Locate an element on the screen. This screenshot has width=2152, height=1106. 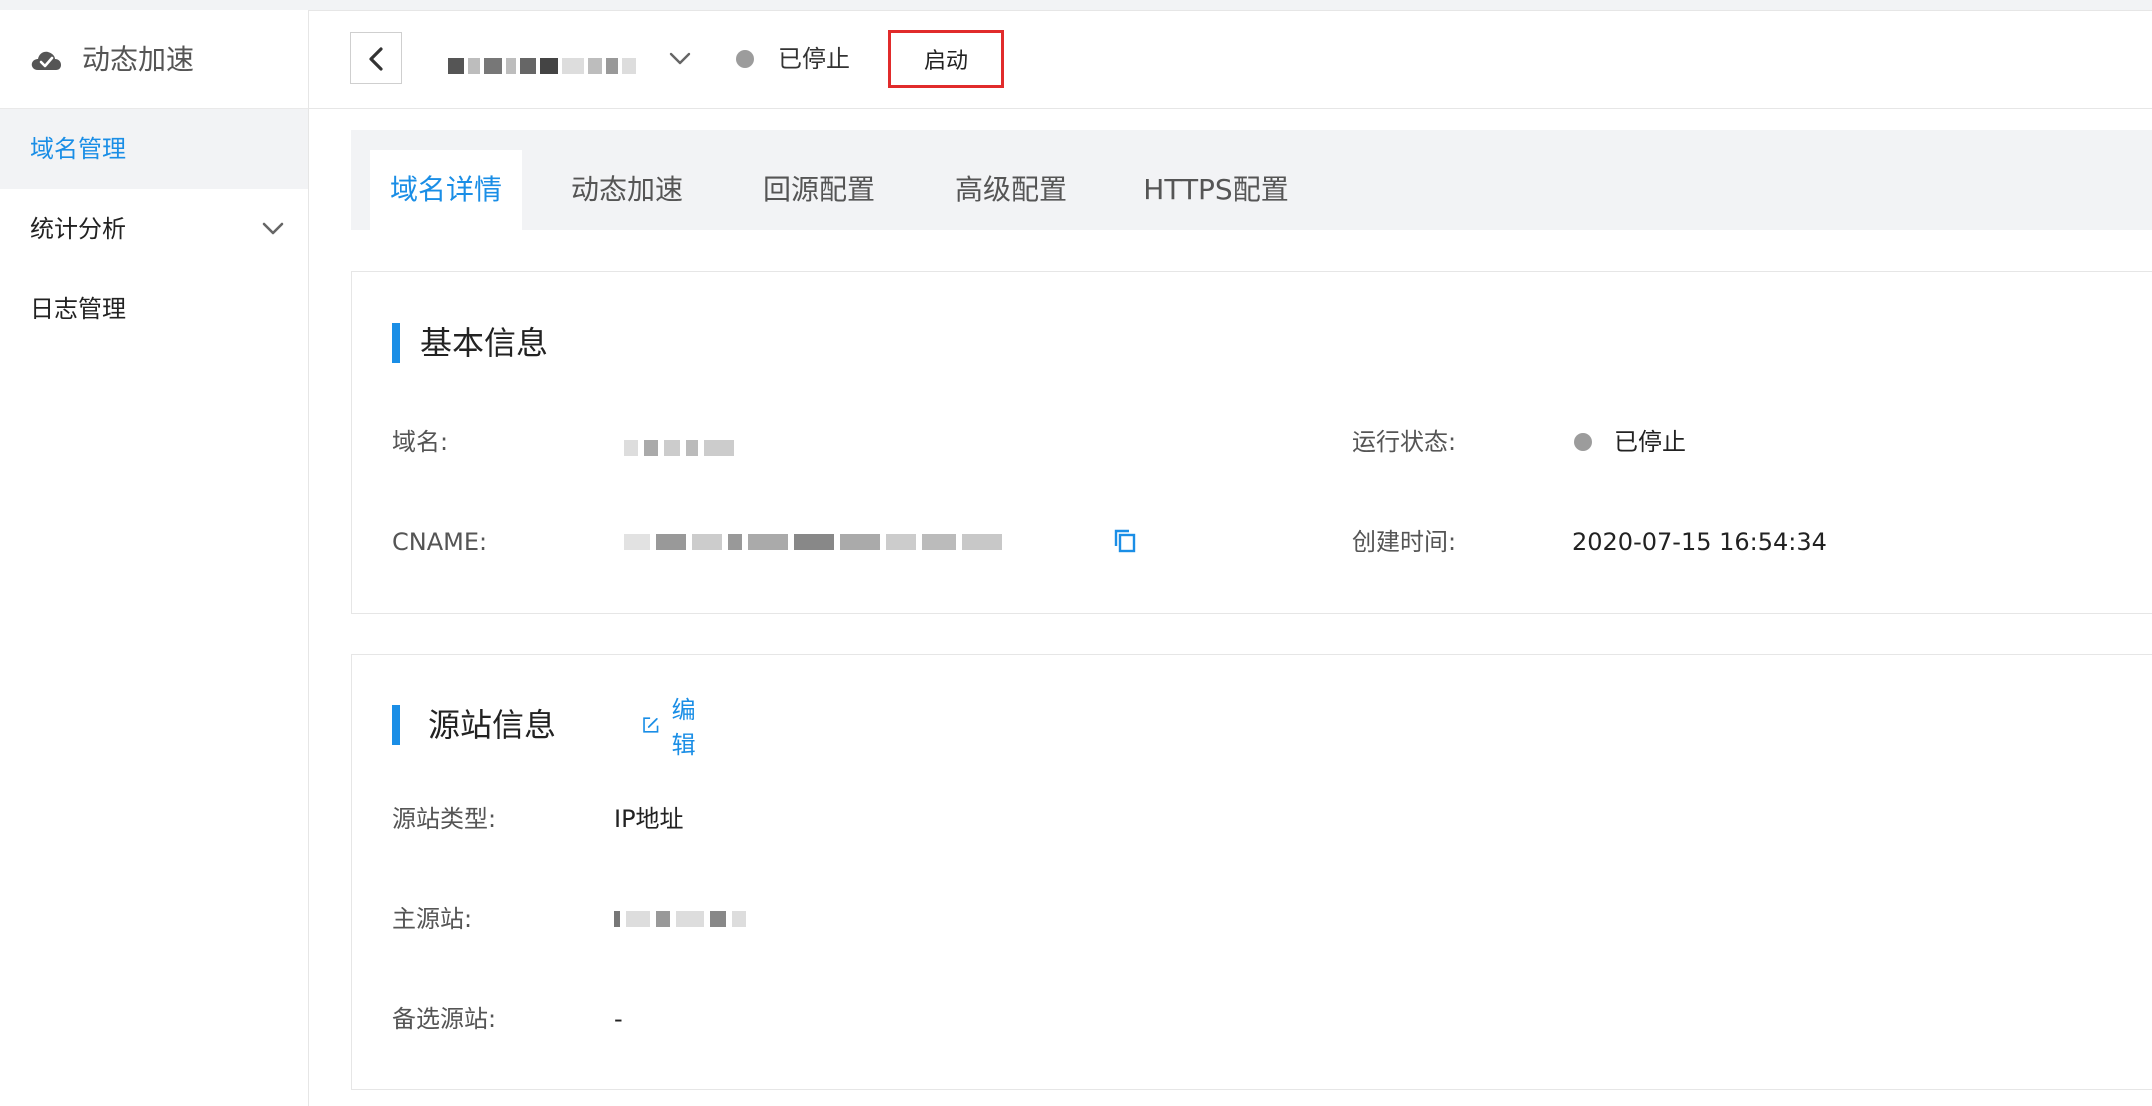
edit-label: 编辑 is located at coordinates (683, 727).